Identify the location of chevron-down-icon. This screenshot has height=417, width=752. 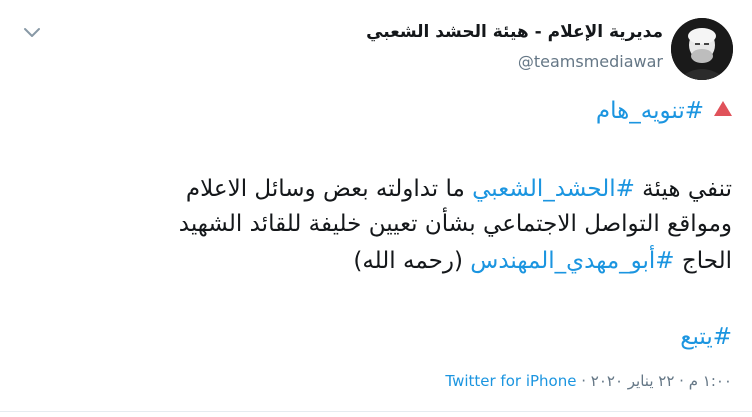
(32, 33).